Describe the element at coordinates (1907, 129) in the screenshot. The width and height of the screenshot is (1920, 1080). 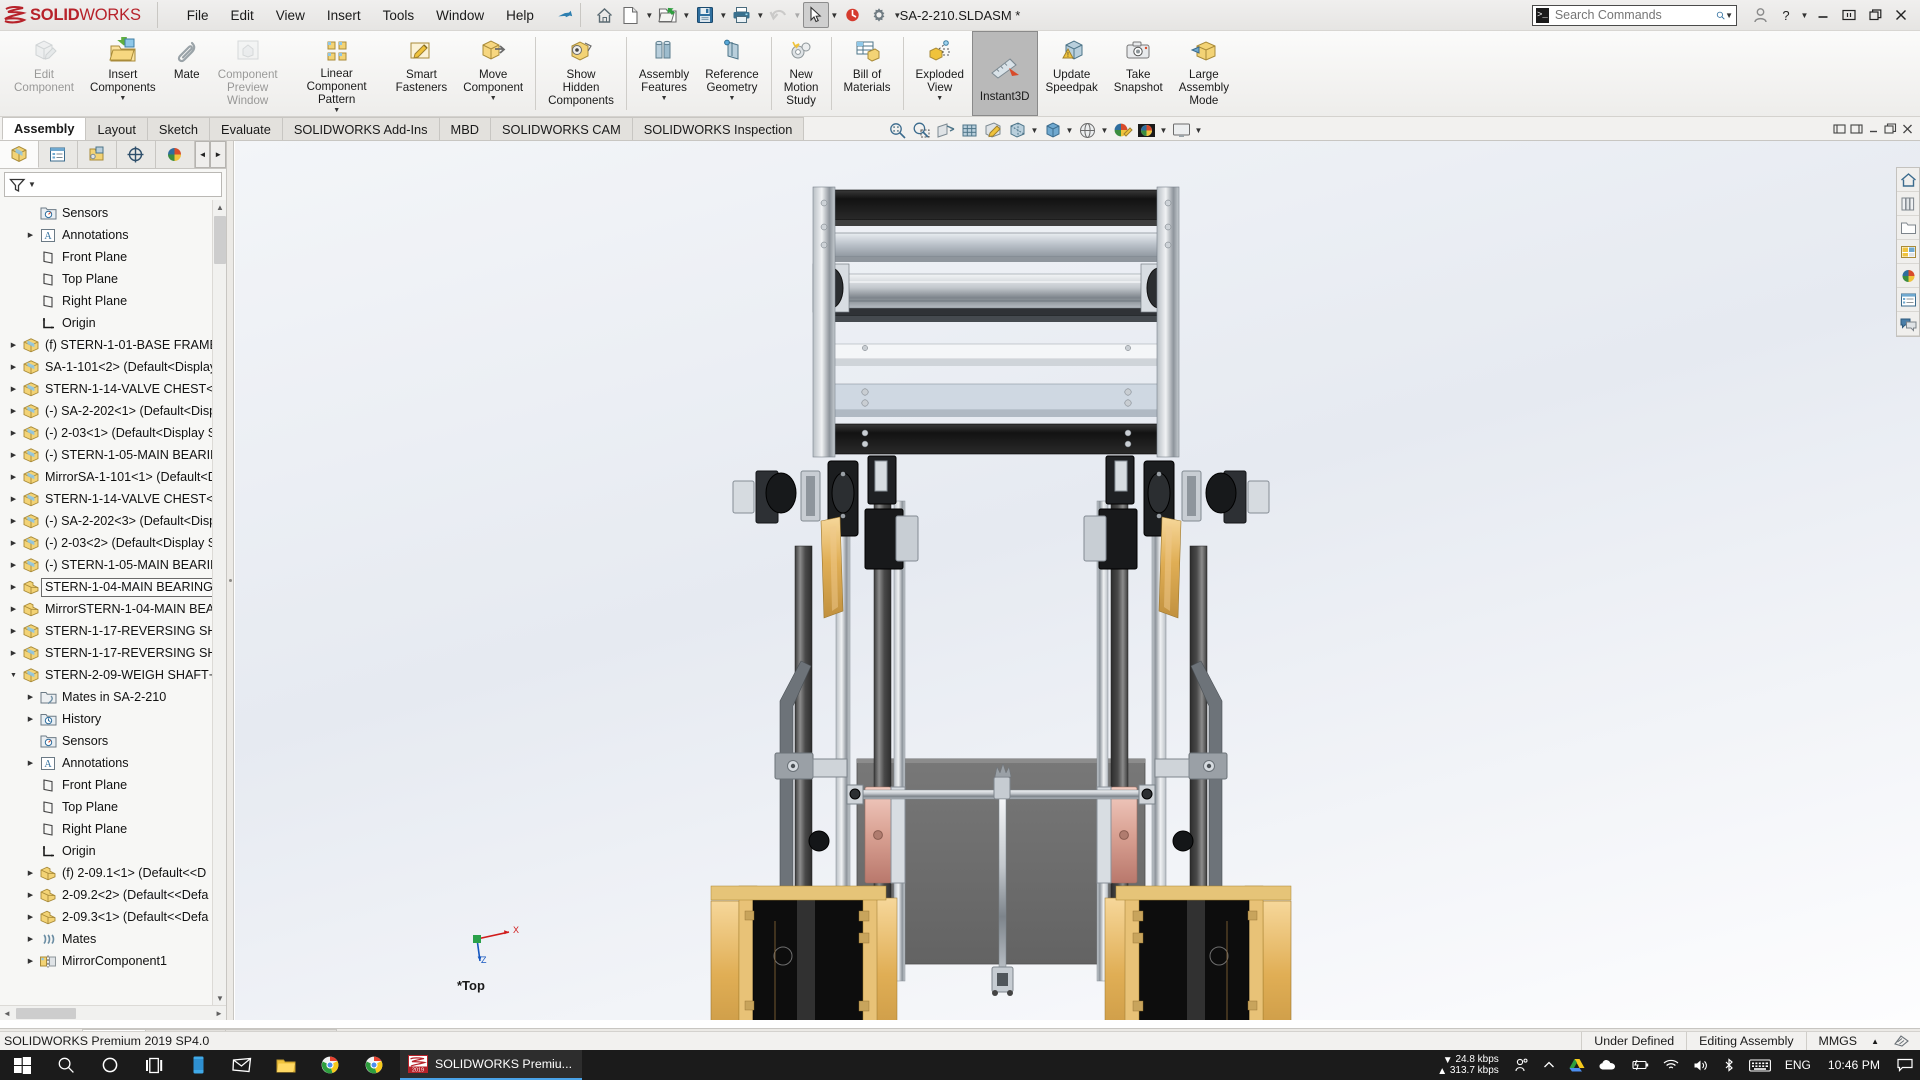
I see `close-doc-icon` at that location.